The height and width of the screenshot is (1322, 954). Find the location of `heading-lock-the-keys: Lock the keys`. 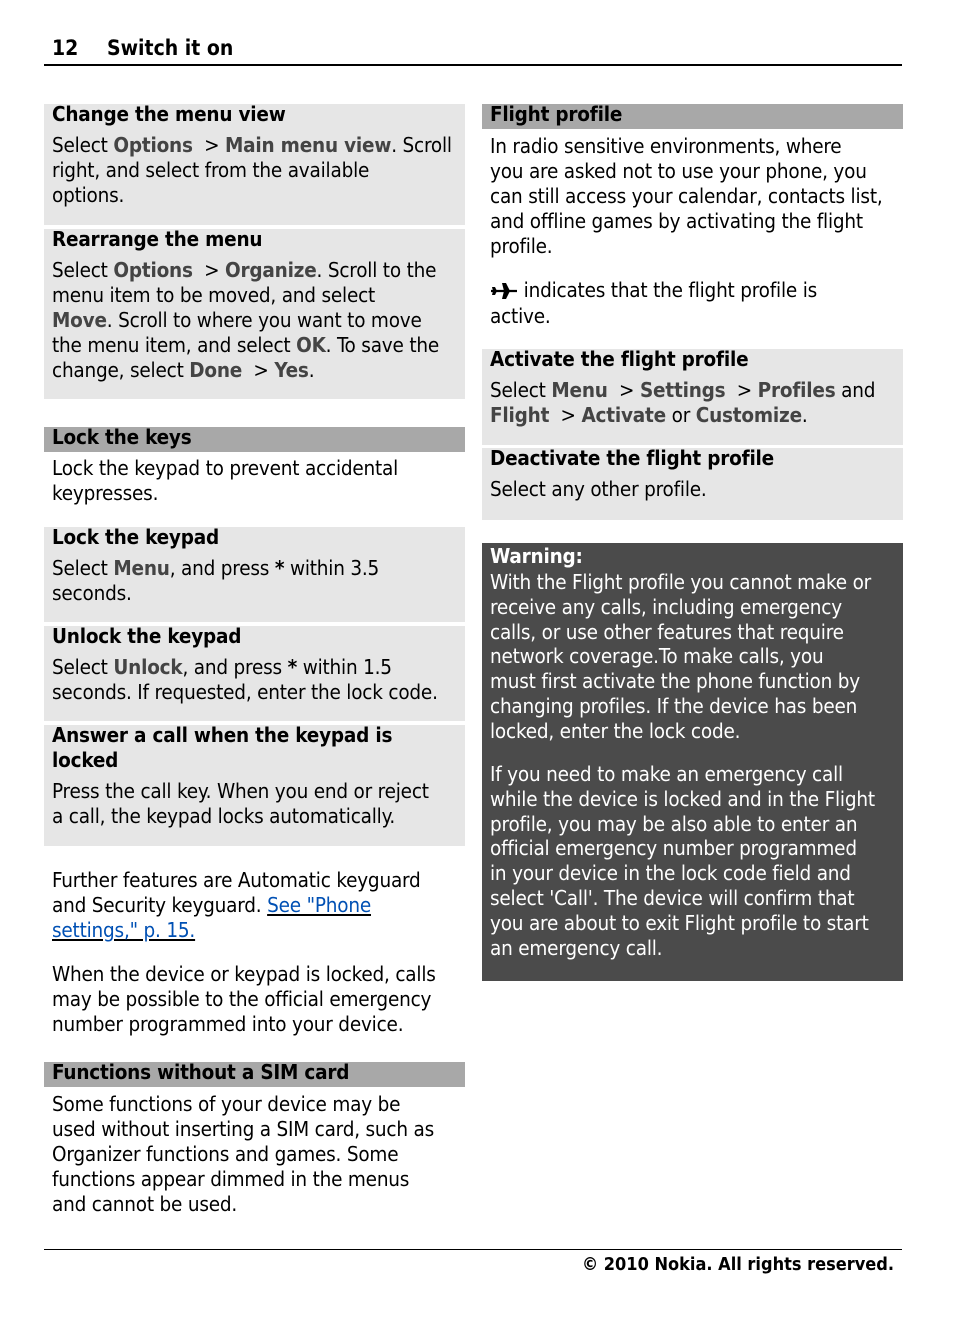

heading-lock-the-keys: Lock the keys is located at coordinates (254, 438).